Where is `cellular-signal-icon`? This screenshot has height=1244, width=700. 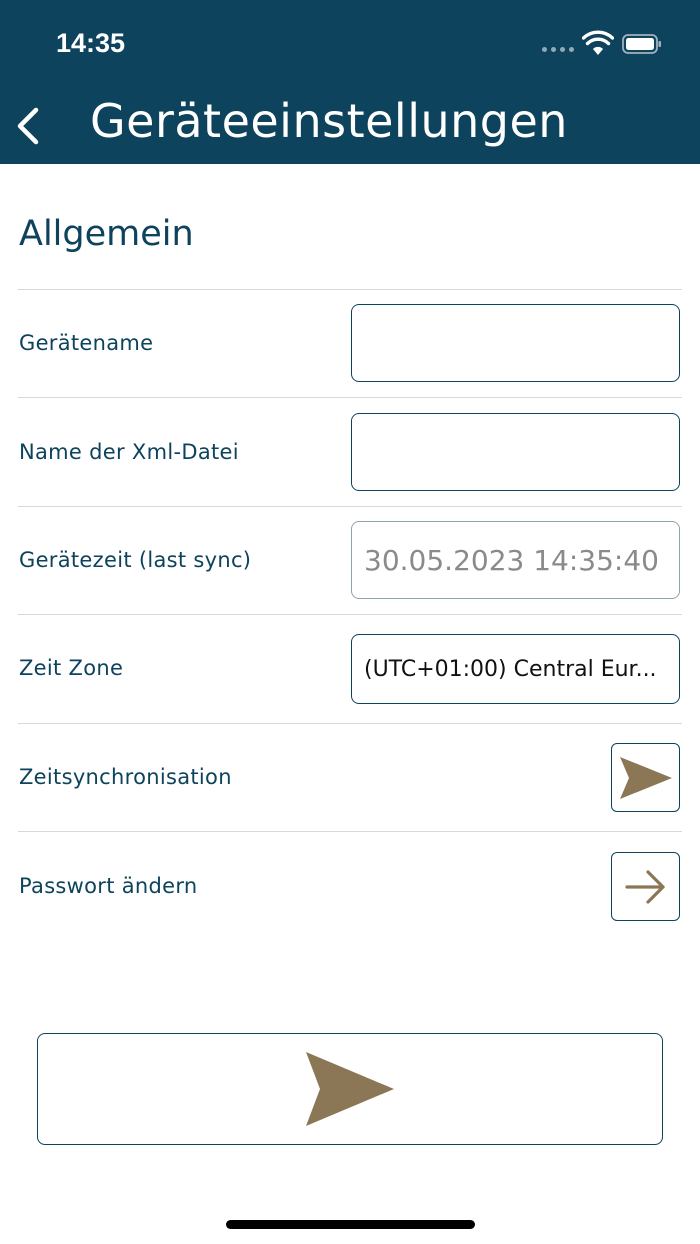
cellular-signal-icon is located at coordinates (559, 51).